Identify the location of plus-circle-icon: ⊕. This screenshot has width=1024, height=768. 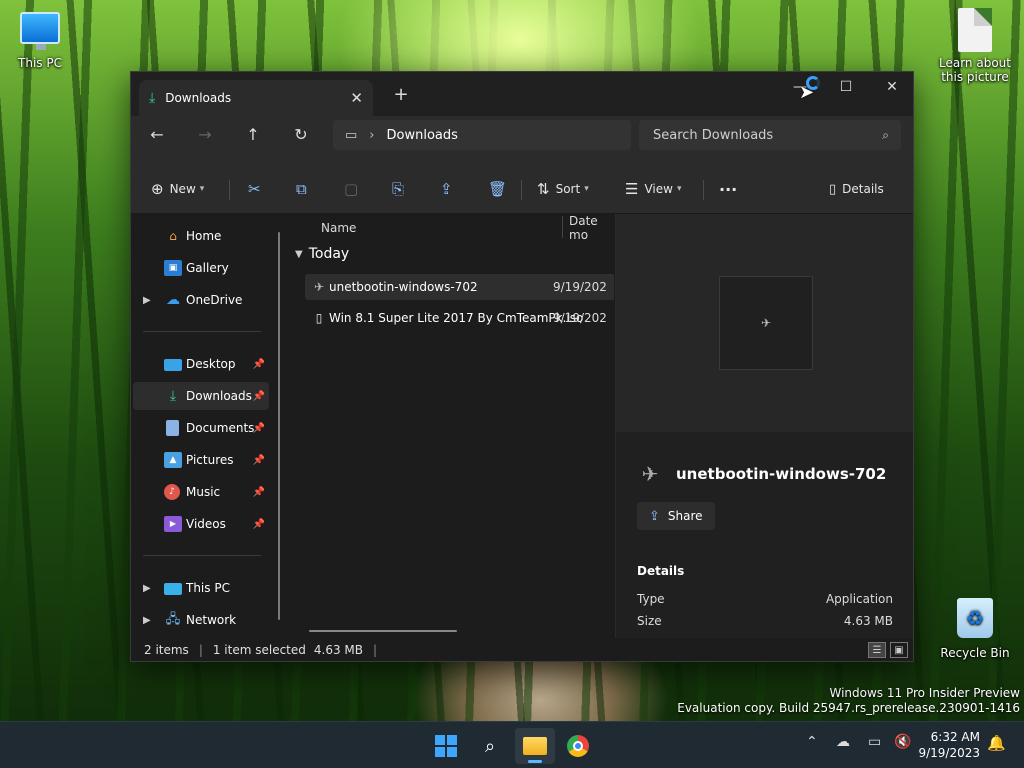
(157, 189).